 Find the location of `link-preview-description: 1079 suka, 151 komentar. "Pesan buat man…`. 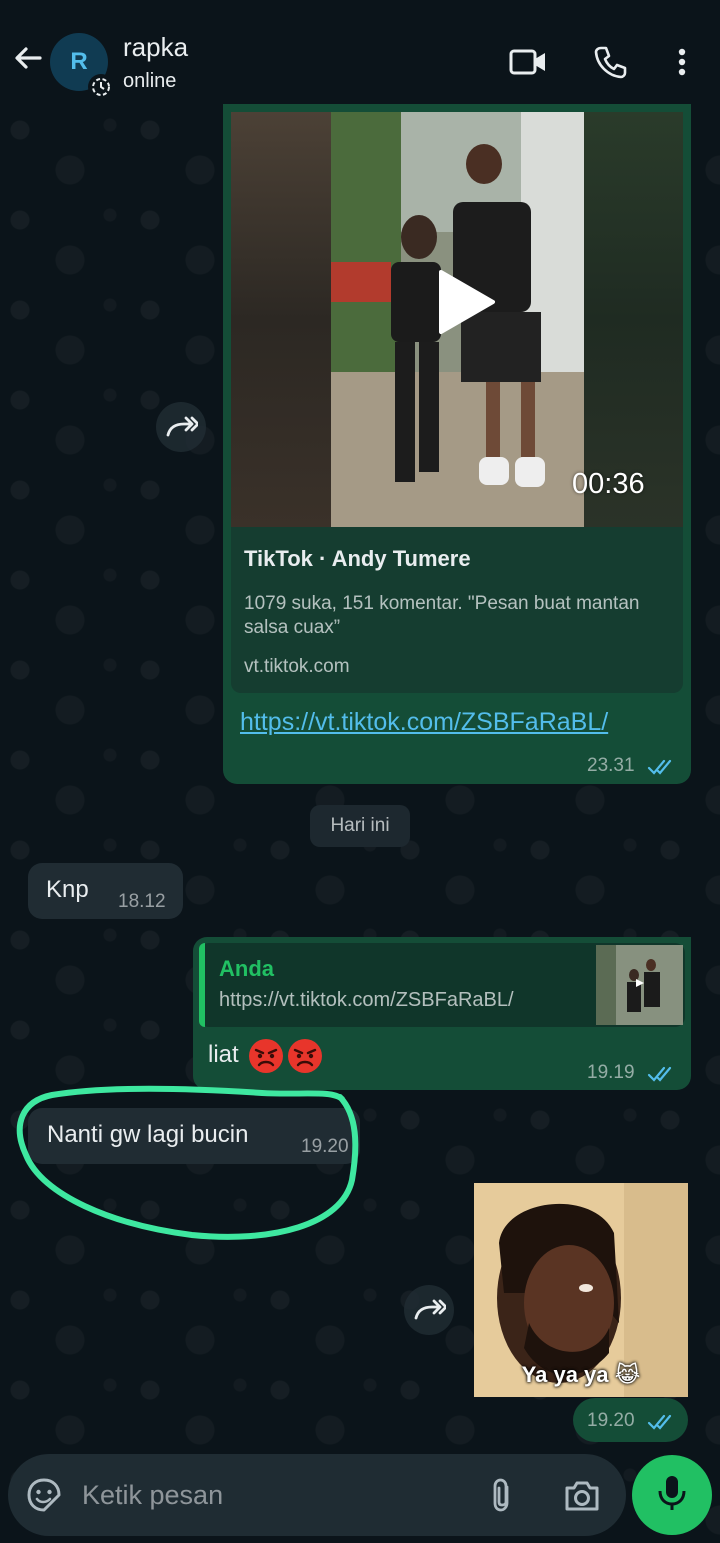

link-preview-description: 1079 suka, 151 komentar. "Pesan buat man… is located at coordinates (442, 615).